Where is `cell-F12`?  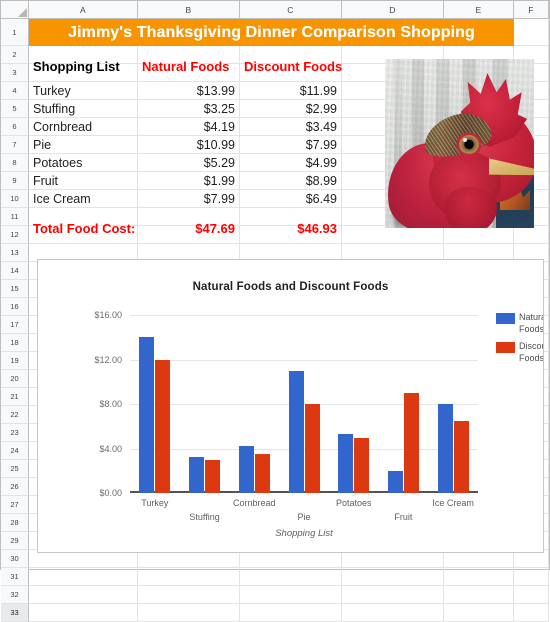
cell-F12 is located at coordinates (531, 235).